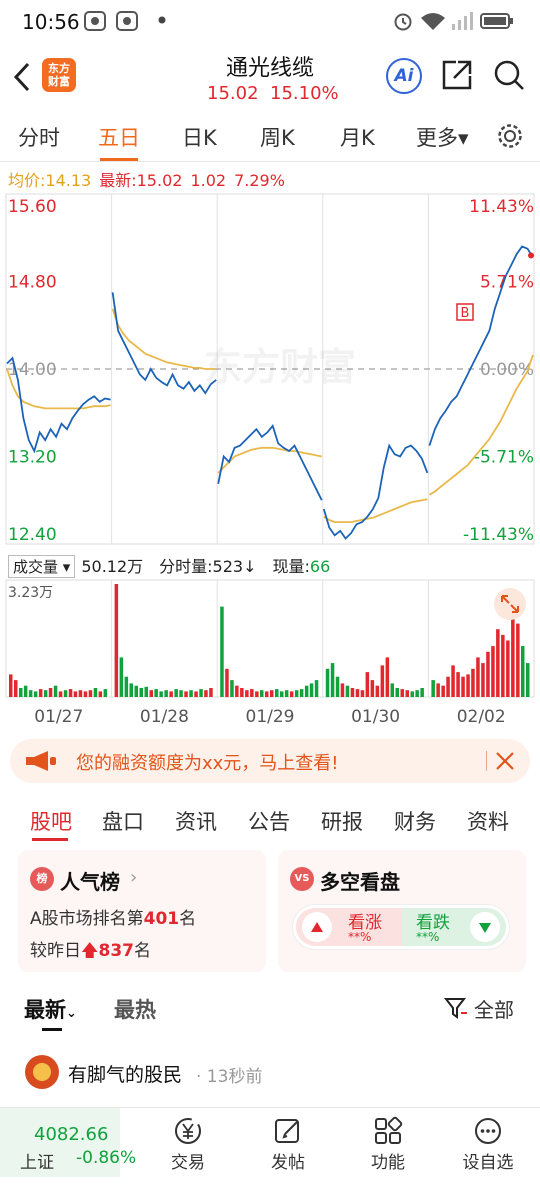  Describe the element at coordinates (116, 951) in the screenshot. I see `rank-change-value: 837` at that location.